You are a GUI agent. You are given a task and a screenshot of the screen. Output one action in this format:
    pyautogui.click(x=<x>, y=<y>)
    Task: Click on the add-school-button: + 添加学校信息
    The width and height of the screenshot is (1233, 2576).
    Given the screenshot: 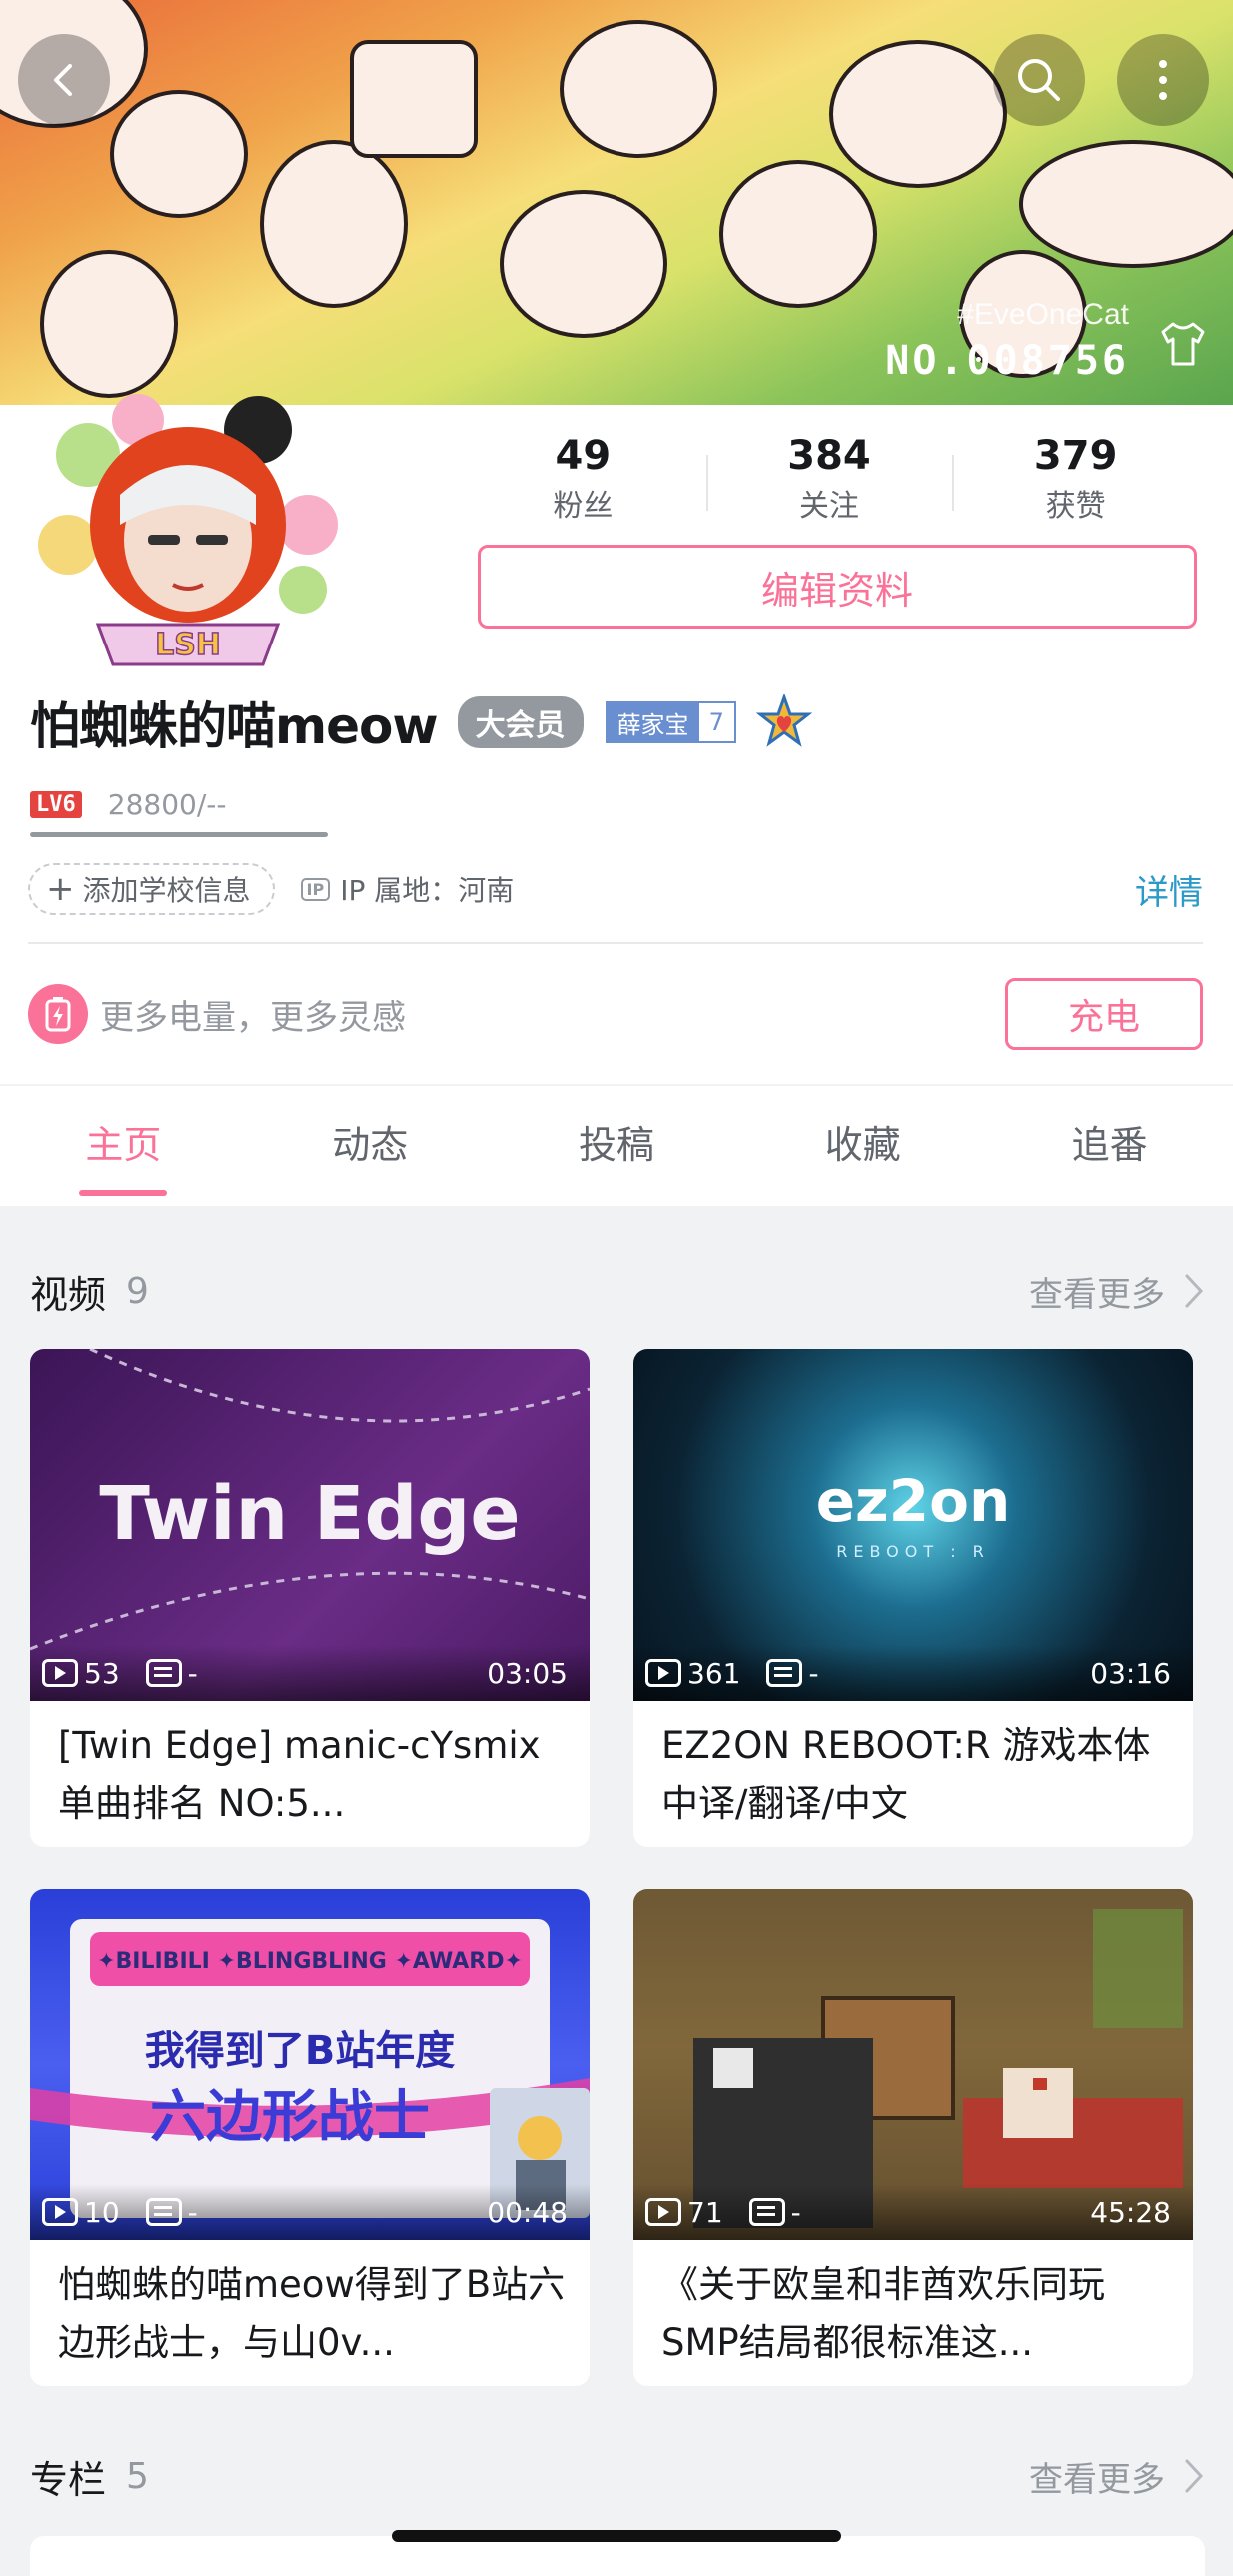 What is the action you would take?
    pyautogui.click(x=151, y=889)
    